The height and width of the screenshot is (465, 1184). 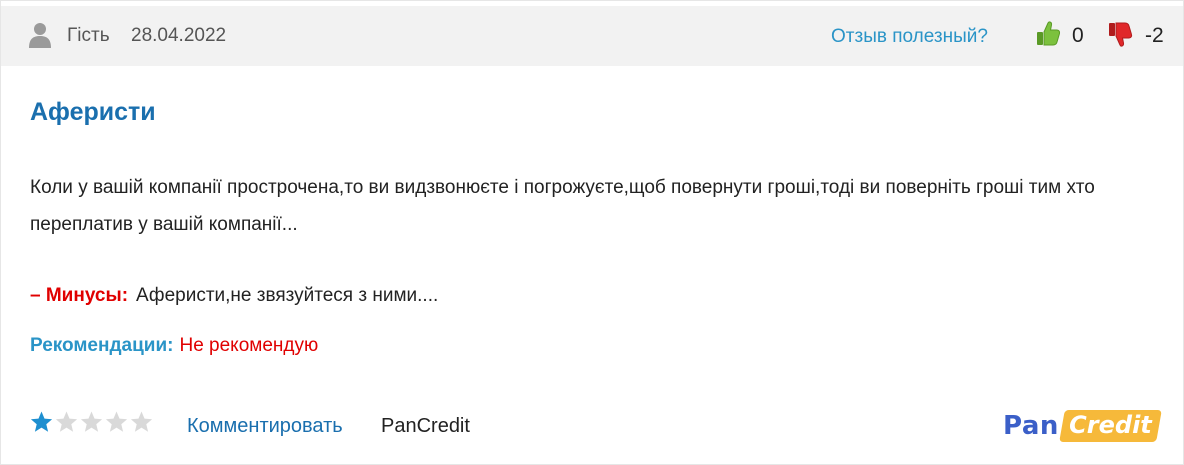 I want to click on recommendation-label: Рекомендации:, so click(x=102, y=345).